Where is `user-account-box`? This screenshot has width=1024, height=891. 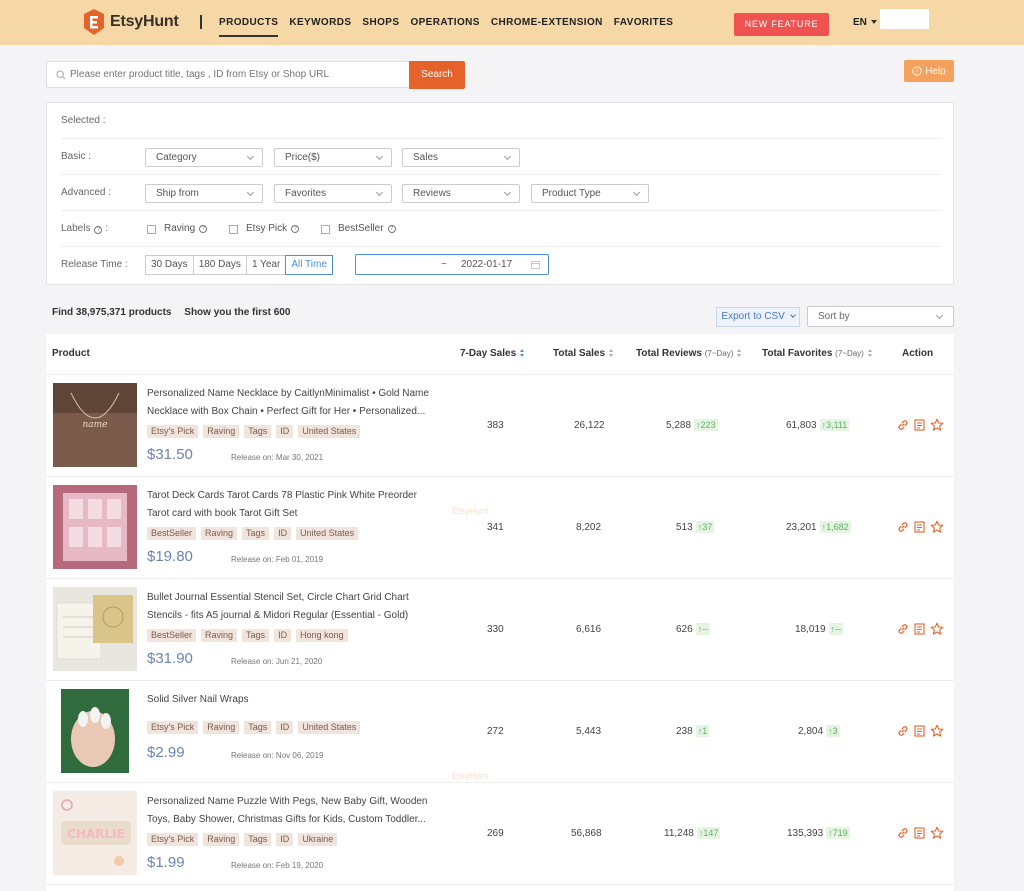 user-account-box is located at coordinates (904, 19).